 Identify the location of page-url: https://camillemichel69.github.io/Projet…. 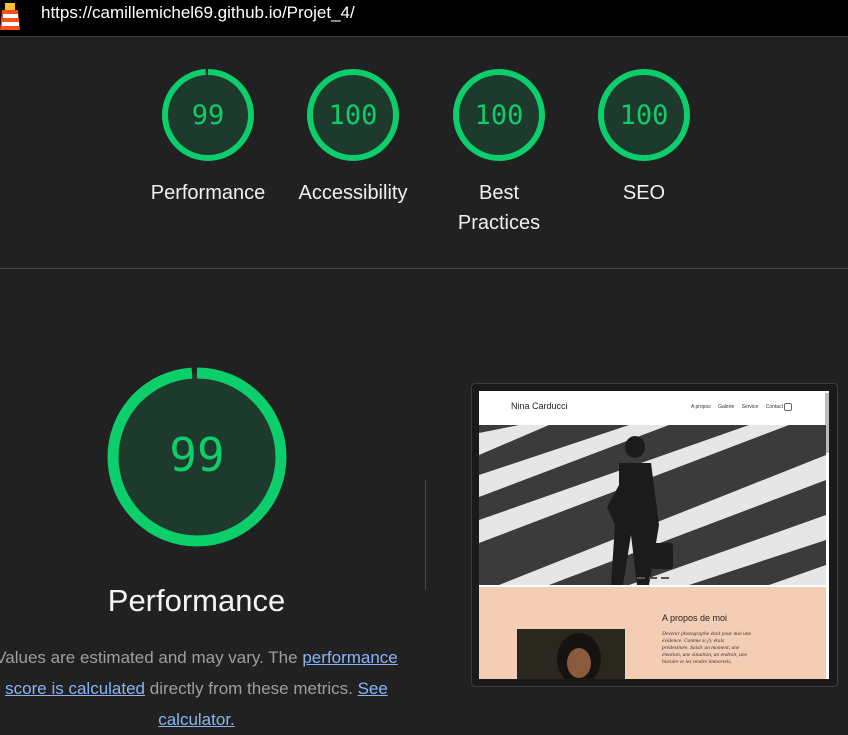
(198, 13).